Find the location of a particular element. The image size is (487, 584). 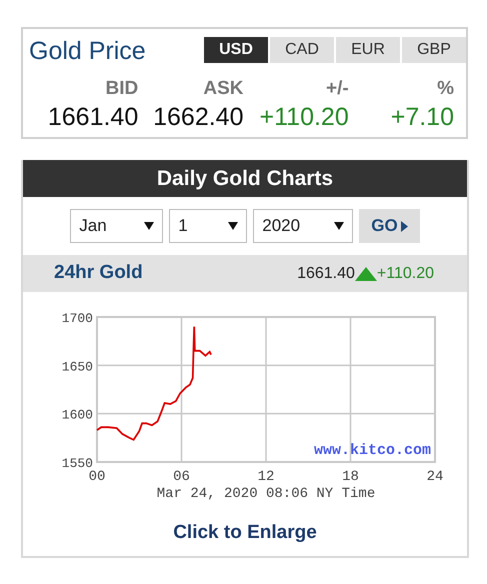

play-icon is located at coordinates (404, 226).